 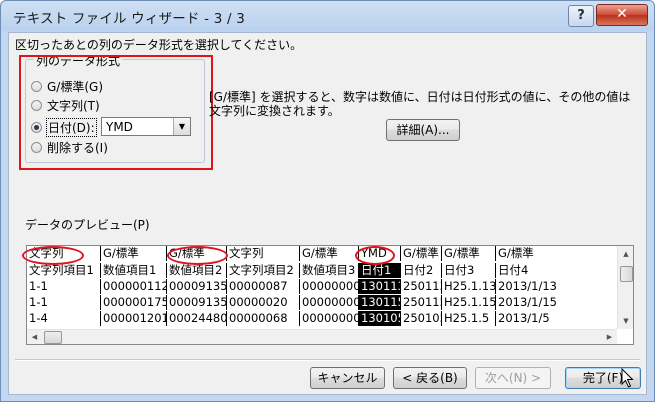 What do you see at coordinates (87, 225) in the screenshot?
I see `preview-label: データのプレビュー(P)` at bounding box center [87, 225].